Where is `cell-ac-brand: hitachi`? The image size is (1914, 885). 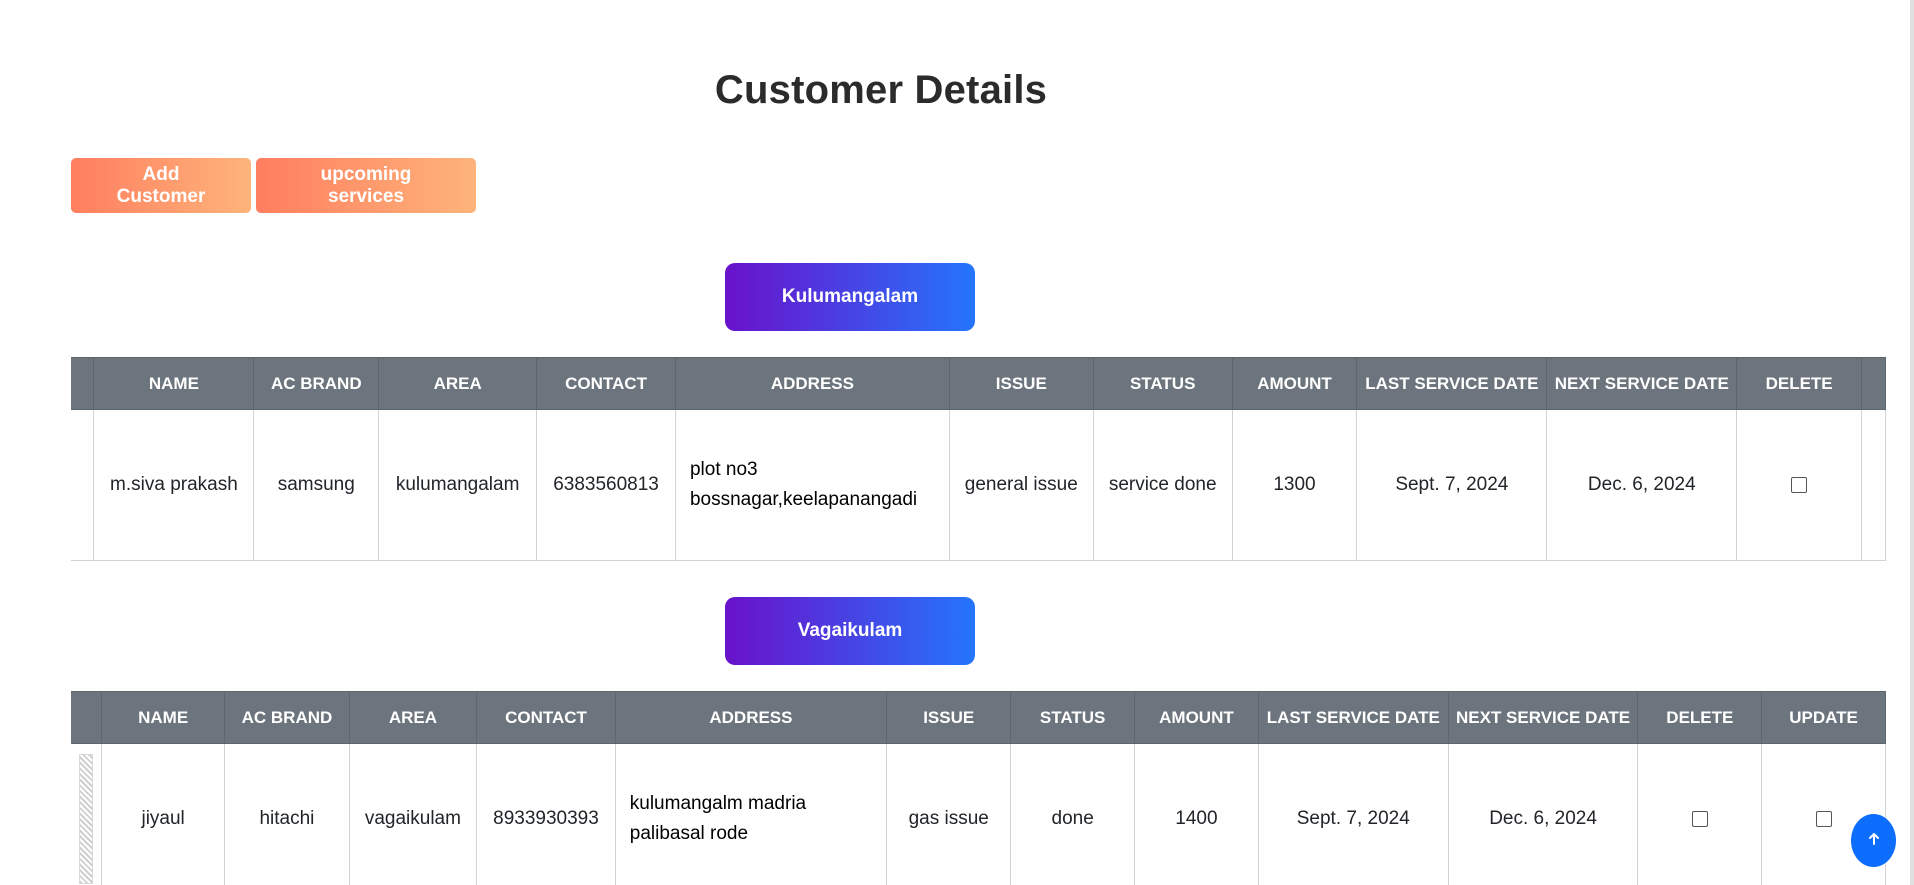 cell-ac-brand: hitachi is located at coordinates (287, 814).